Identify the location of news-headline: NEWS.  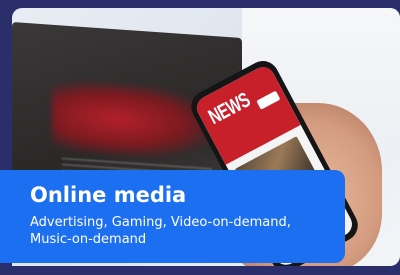
(229, 109).